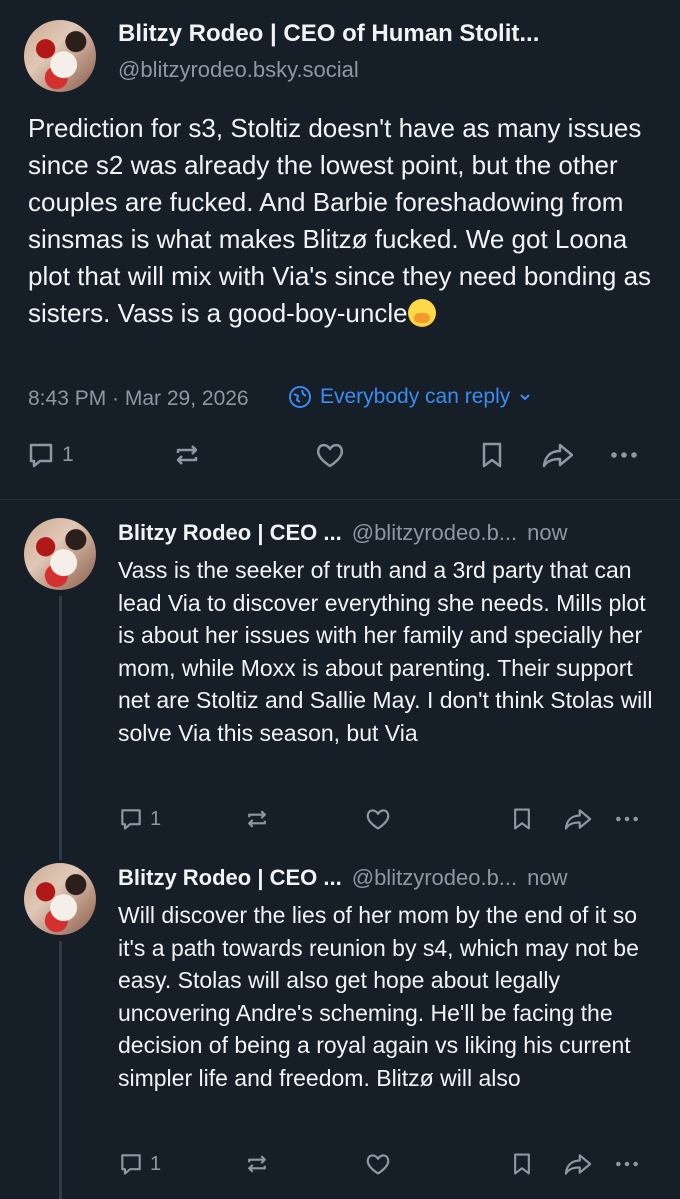  I want to click on author-handle: @blitzyrodeo.bsky.social, so click(238, 70).